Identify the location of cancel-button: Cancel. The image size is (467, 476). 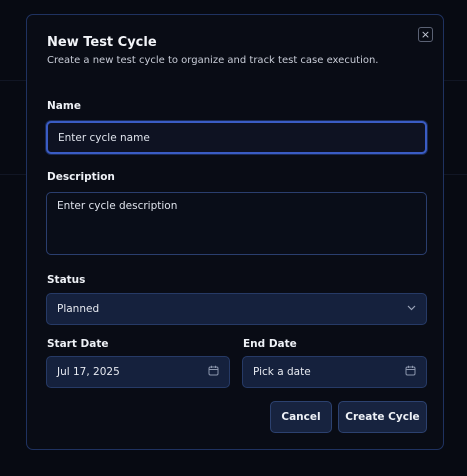
(301, 417).